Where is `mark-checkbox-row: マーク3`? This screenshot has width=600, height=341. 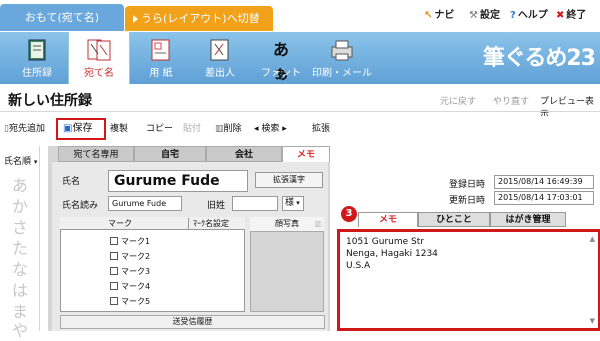
mark-checkbox-row: マーク3 is located at coordinates (130, 271).